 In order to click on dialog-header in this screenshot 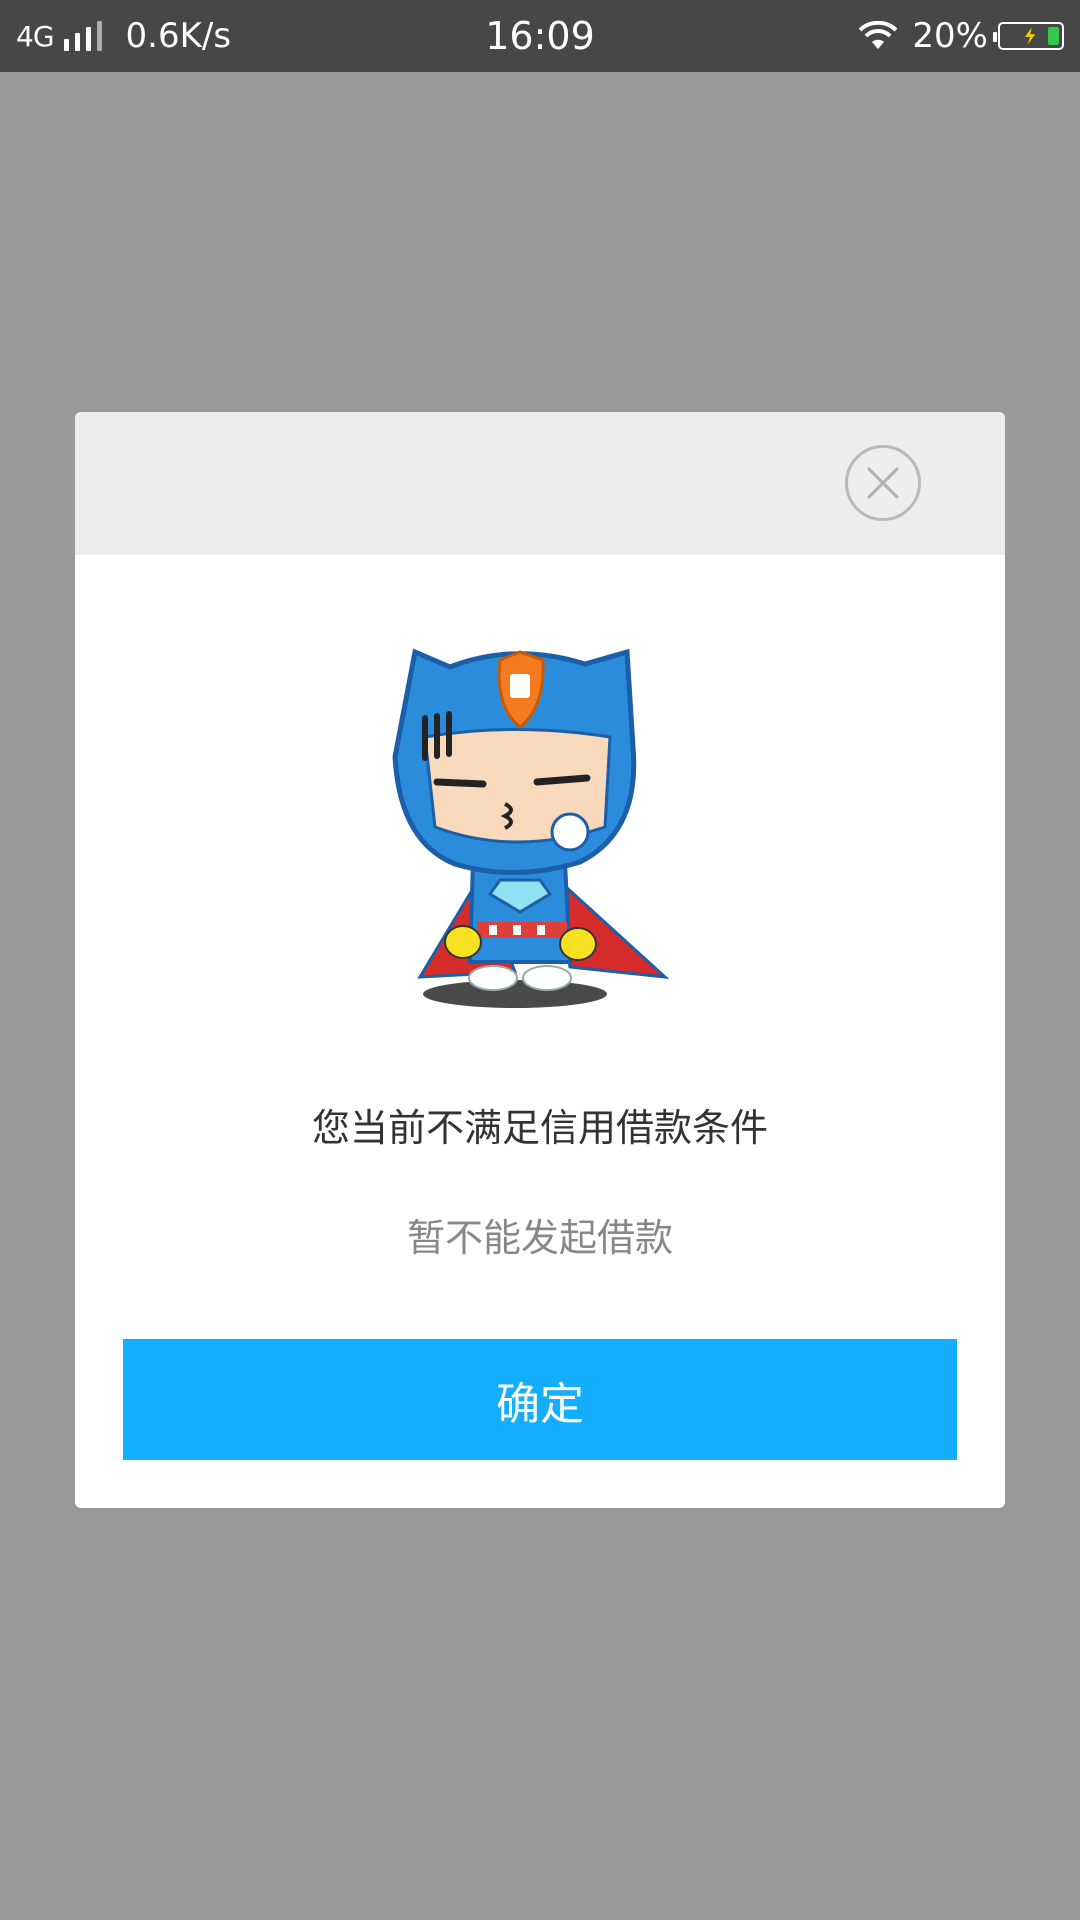, I will do `click(540, 483)`.